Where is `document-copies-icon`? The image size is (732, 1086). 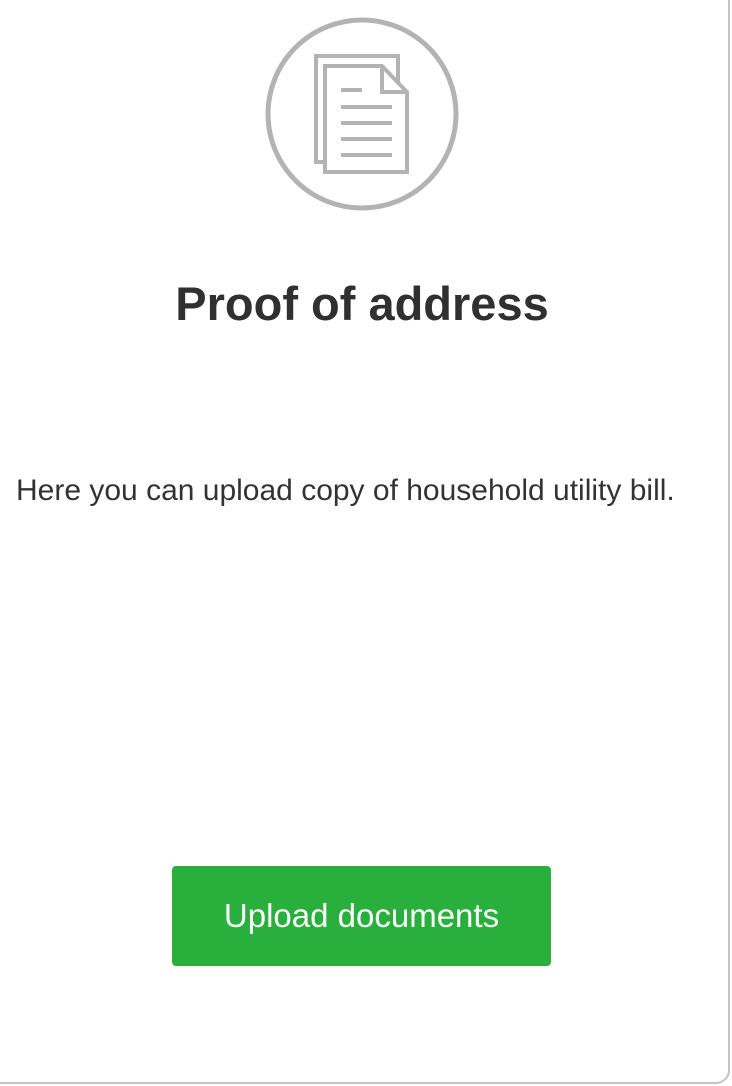
document-copies-icon is located at coordinates (362, 114).